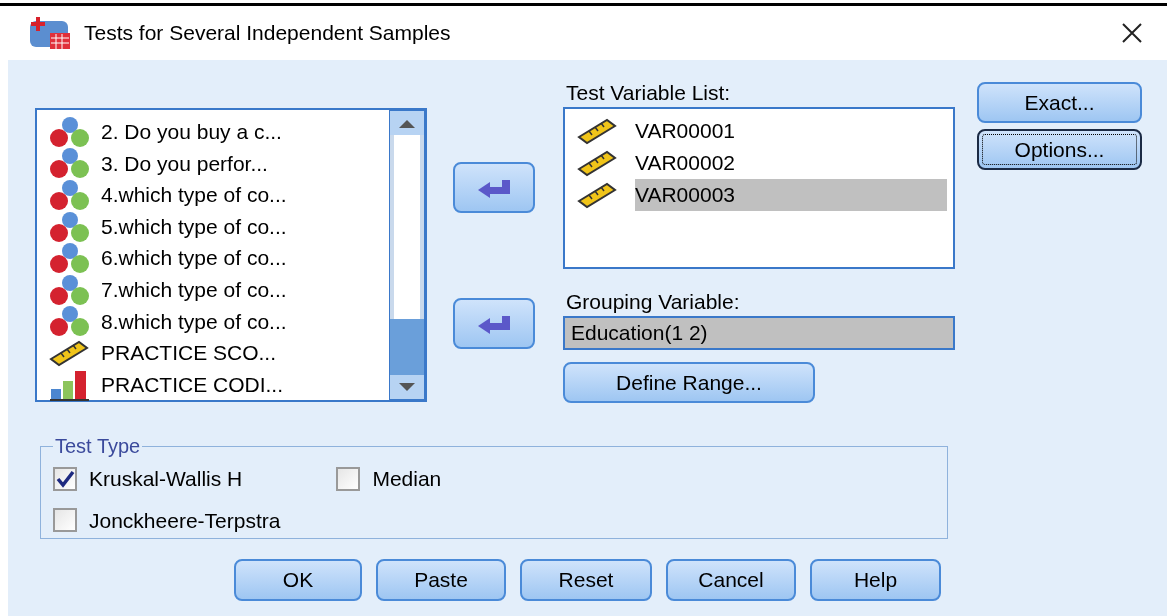 This screenshot has height=616, width=1167. I want to click on grouping-variable-field: Education(1 2), so click(759, 333).